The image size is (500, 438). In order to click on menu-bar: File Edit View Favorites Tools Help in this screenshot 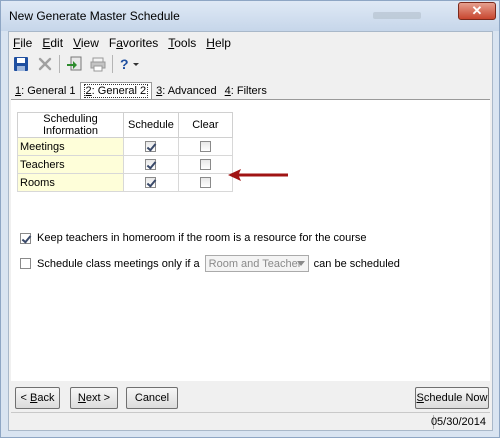, I will do `click(123, 43)`.